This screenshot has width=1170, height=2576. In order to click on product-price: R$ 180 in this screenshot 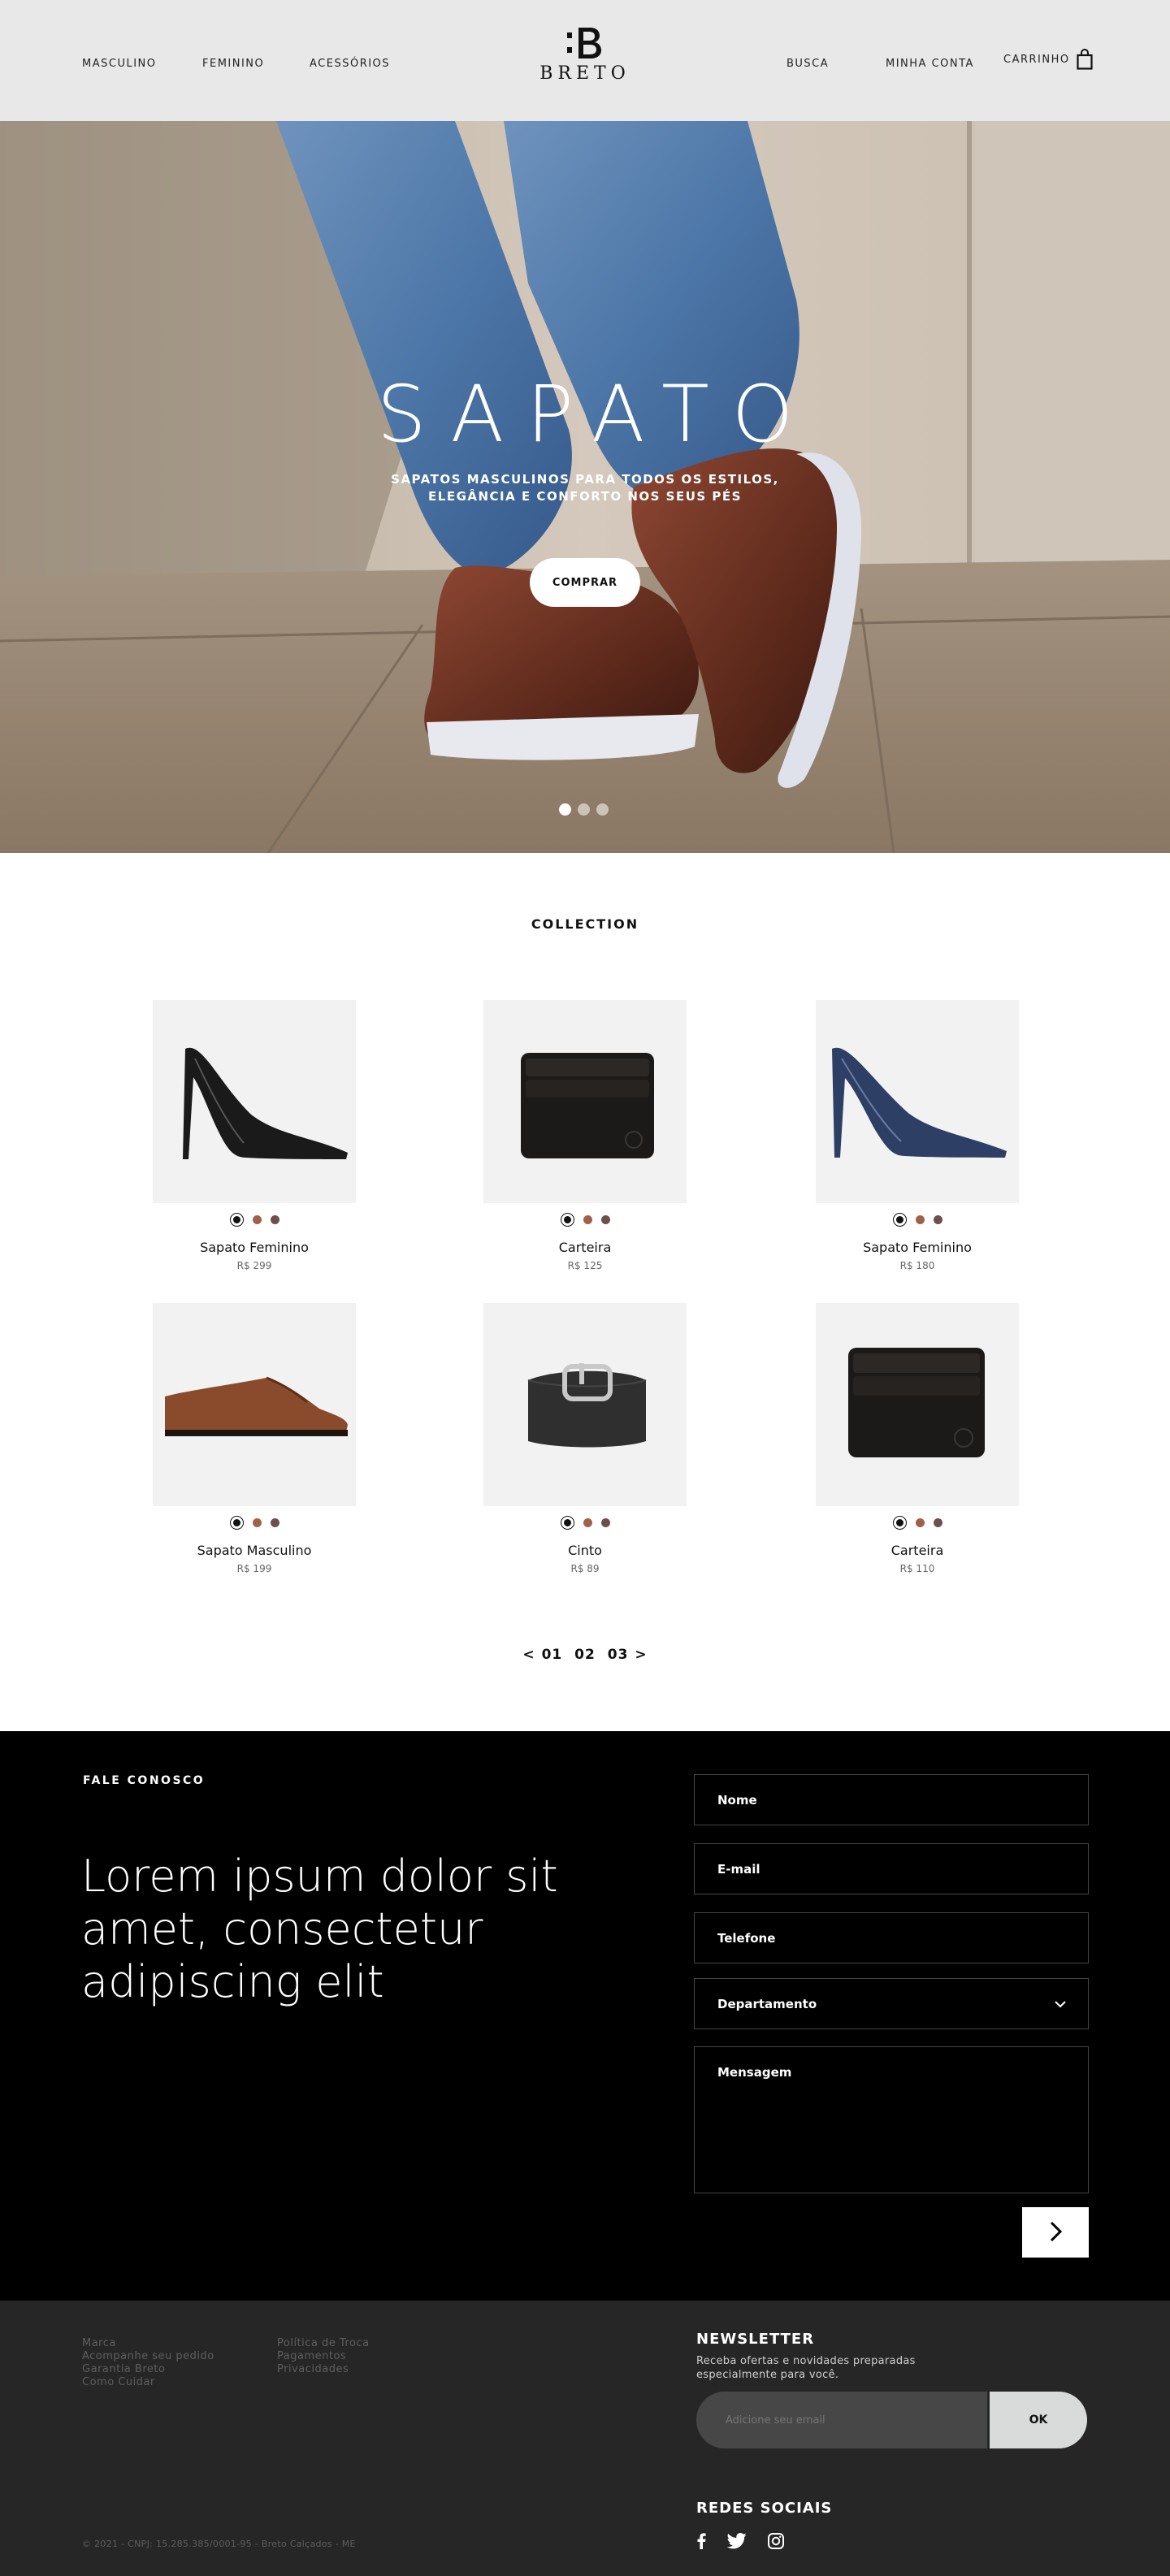, I will do `click(917, 1265)`.